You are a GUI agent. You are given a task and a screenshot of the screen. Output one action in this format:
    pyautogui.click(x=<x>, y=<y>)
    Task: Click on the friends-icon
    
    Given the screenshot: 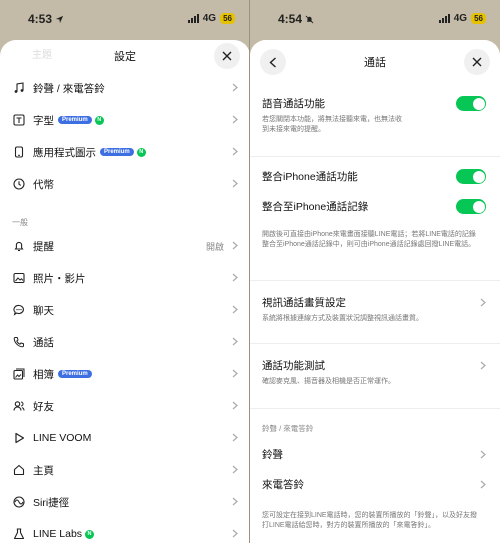 What is the action you would take?
    pyautogui.click(x=19, y=406)
    